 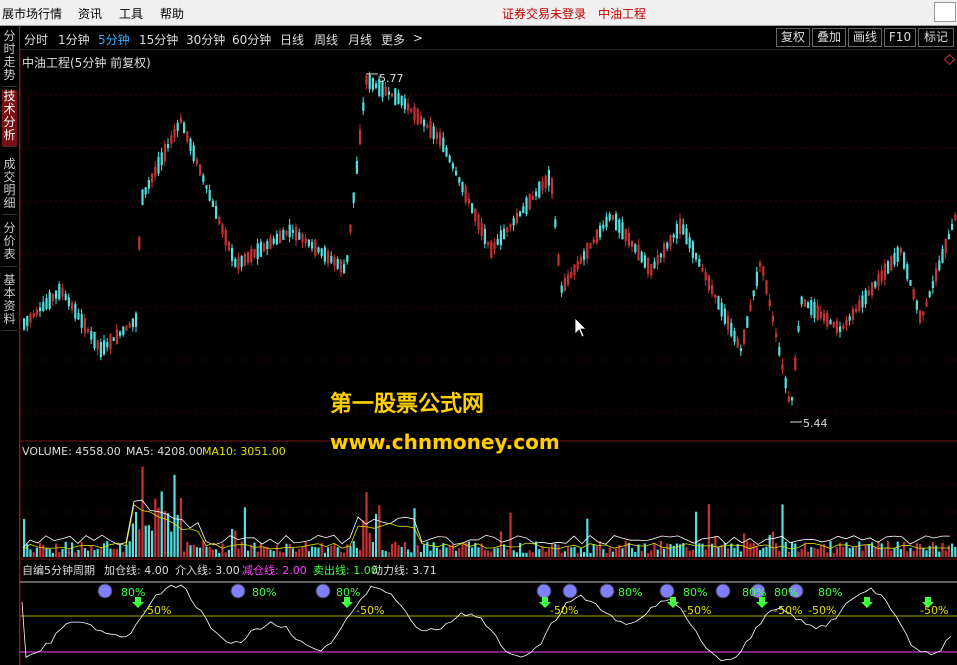 I want to click on indicator-name: 自编5分钟周期, so click(x=58, y=570).